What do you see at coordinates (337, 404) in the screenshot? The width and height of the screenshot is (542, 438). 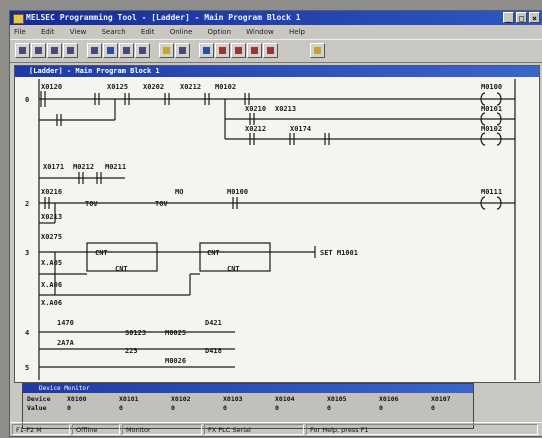 I see `monitor-cell: X0105 0` at bounding box center [337, 404].